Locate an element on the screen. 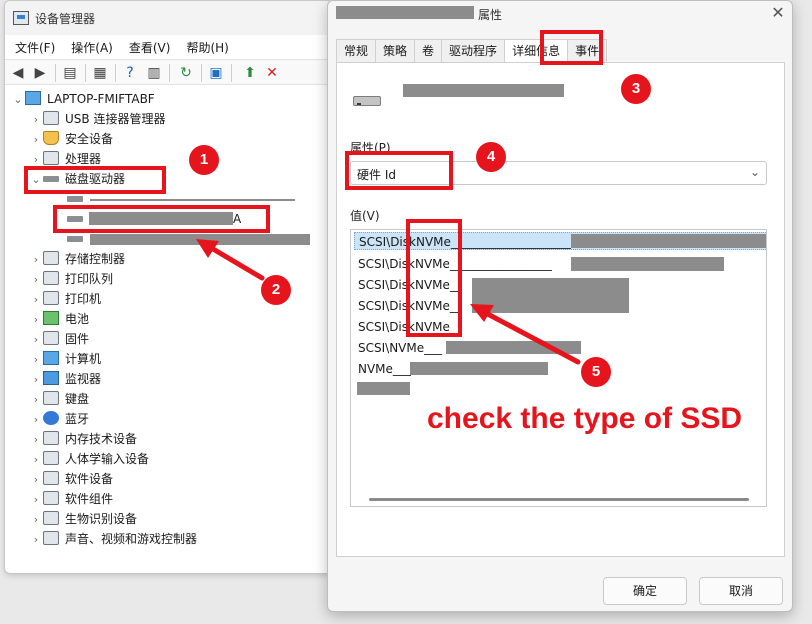  menu-view: 查看(V) is located at coordinates (145, 47).